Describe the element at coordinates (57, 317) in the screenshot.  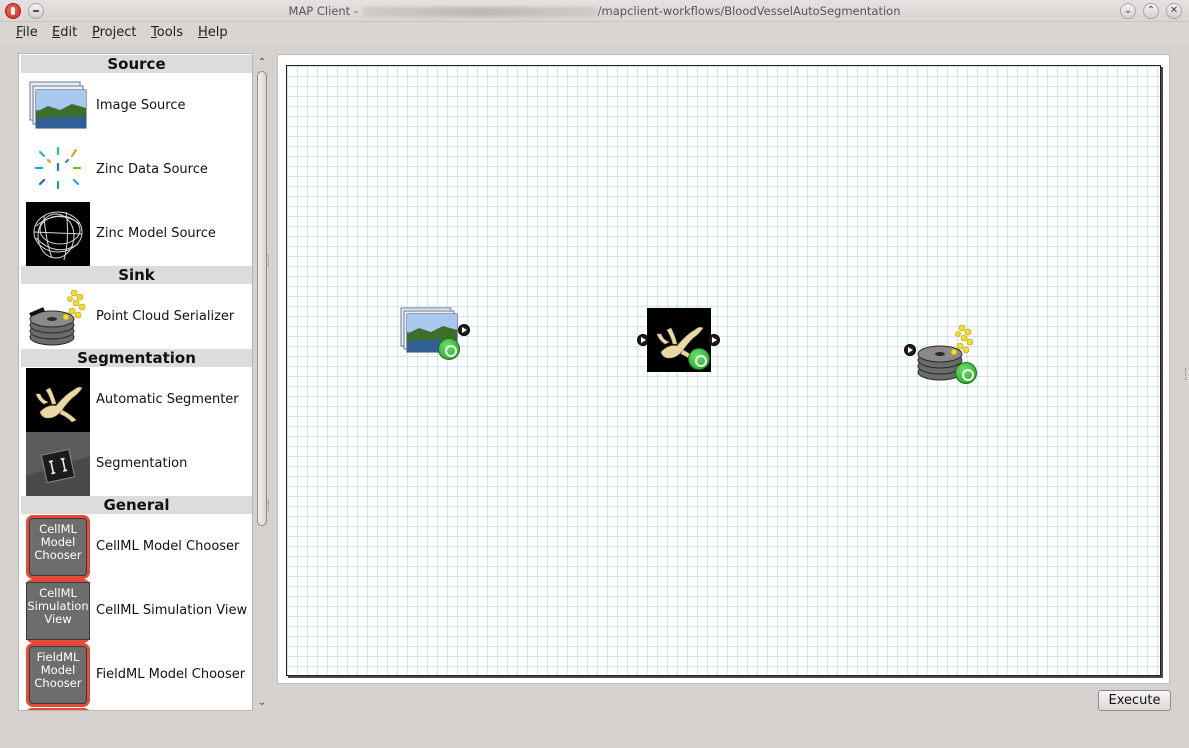
I see `disk-stack-icon` at that location.